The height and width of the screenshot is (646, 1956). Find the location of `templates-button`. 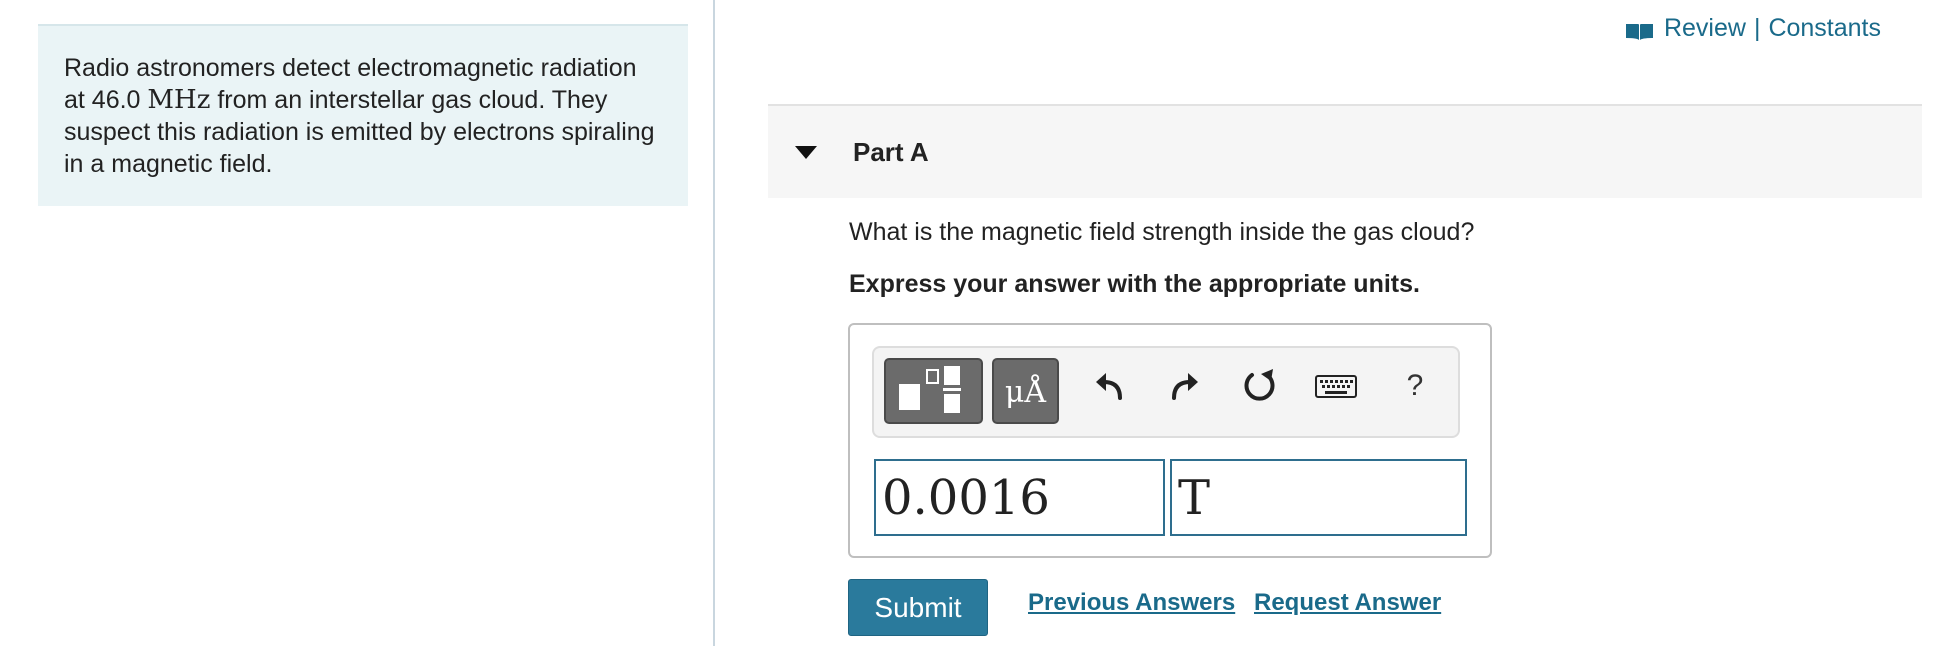

templates-button is located at coordinates (933, 391).